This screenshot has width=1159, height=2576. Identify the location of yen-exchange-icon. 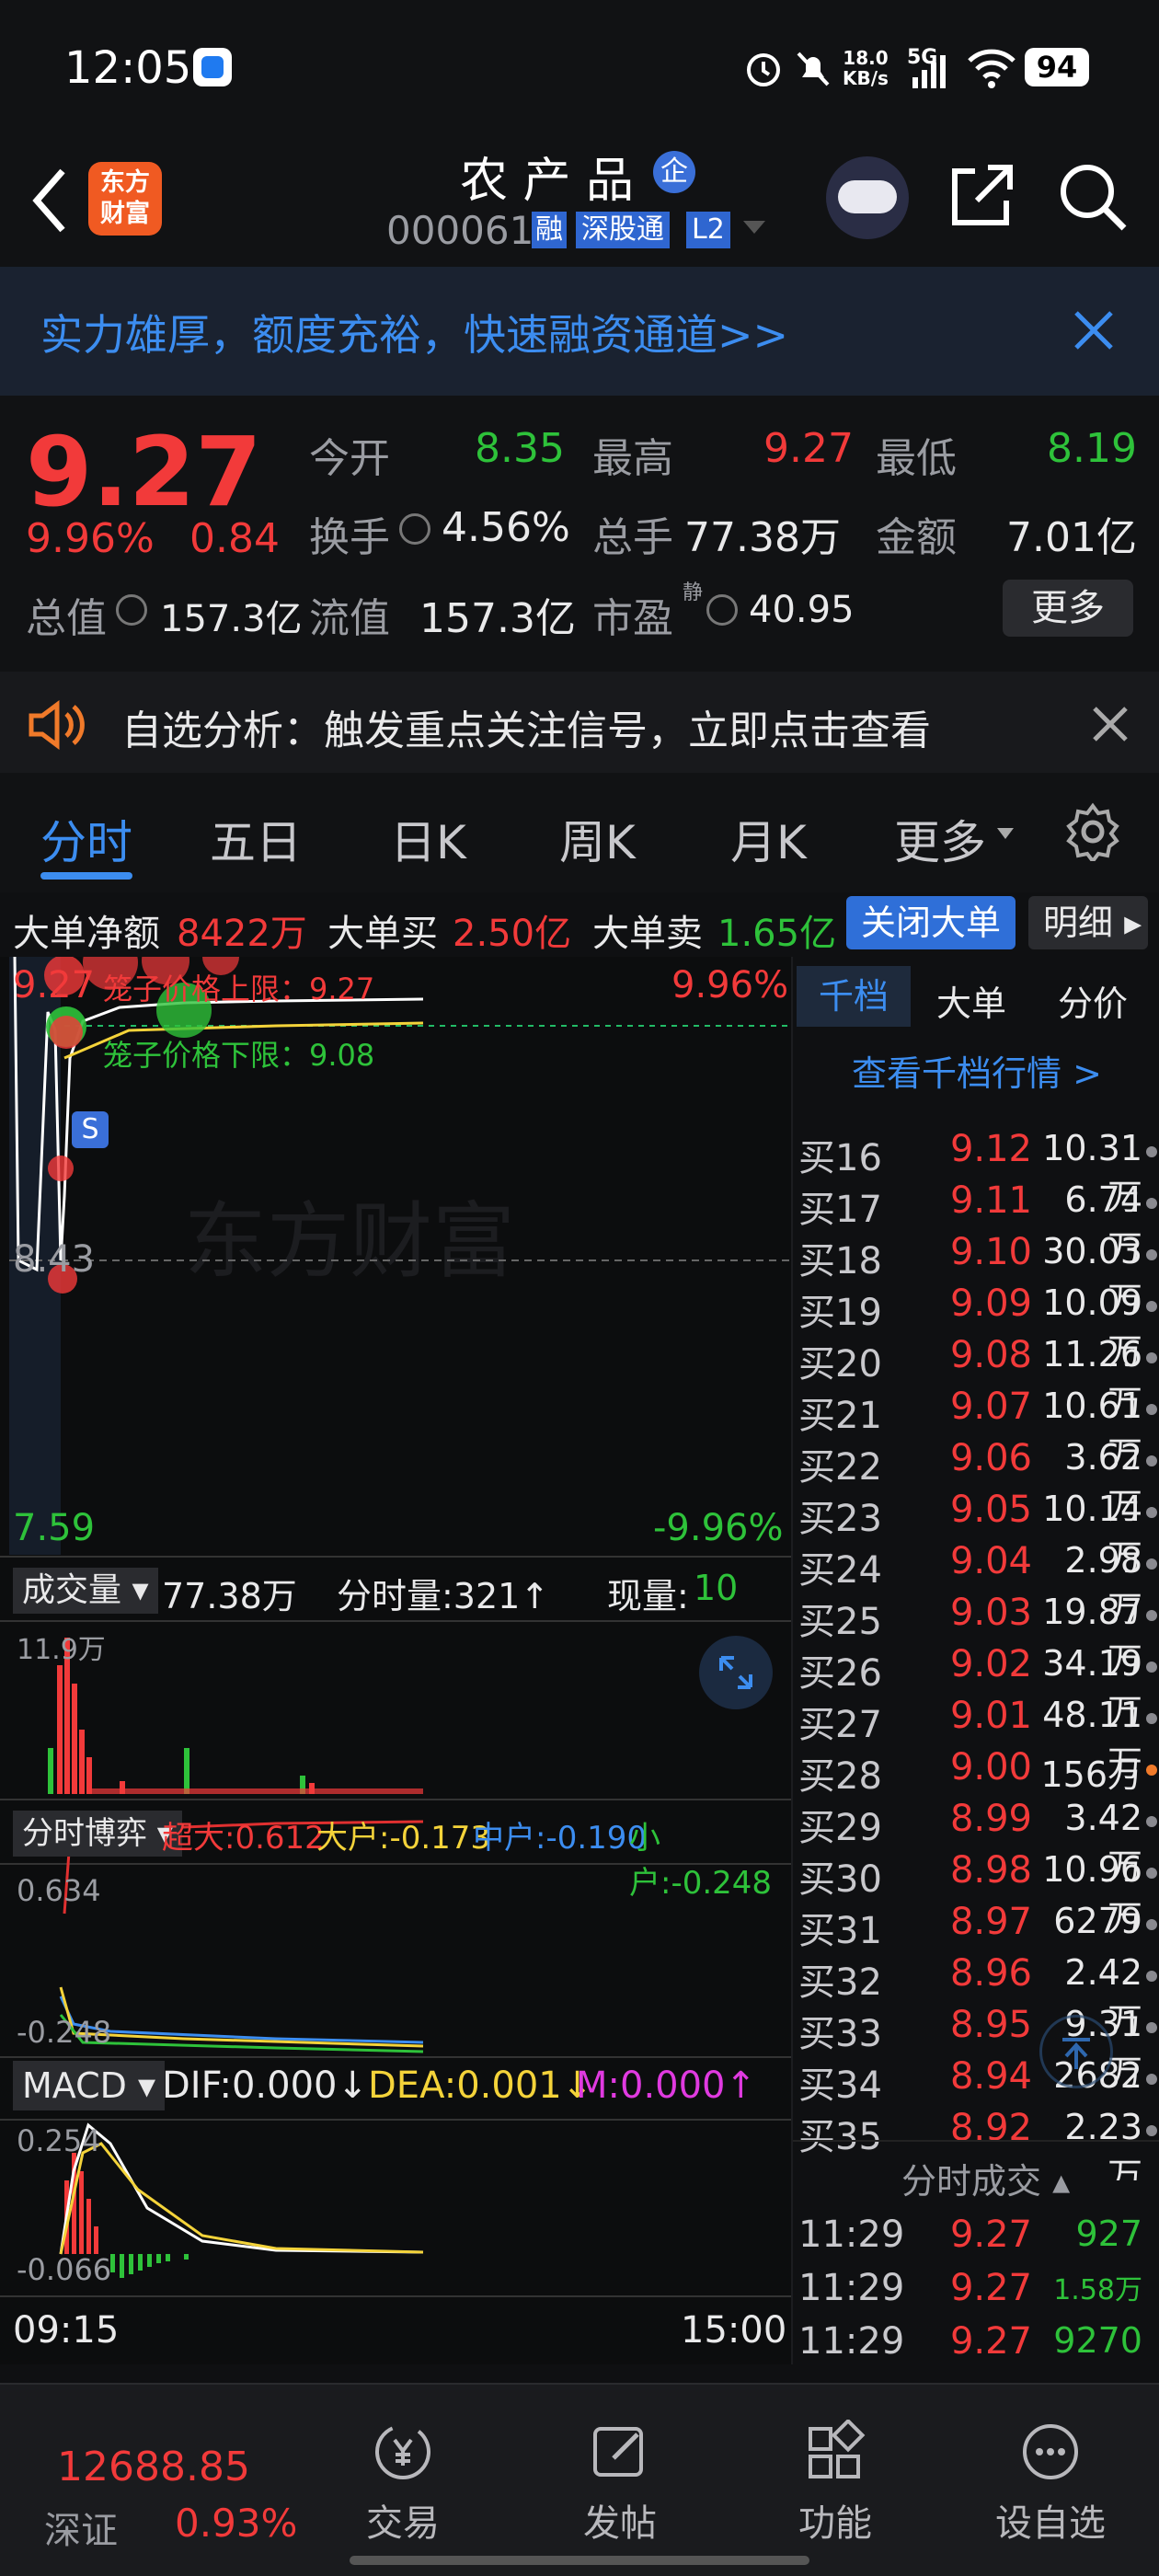
(402, 2451).